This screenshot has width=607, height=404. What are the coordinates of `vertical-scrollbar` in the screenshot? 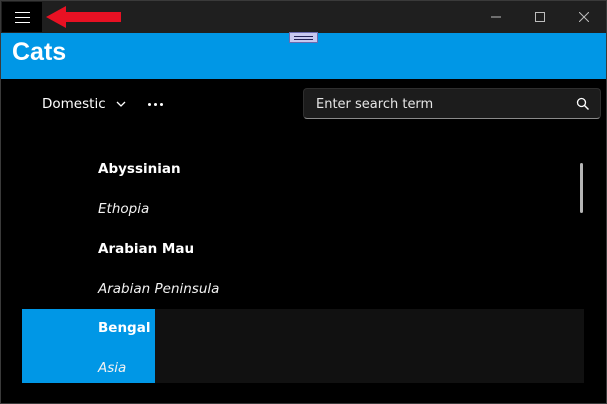 It's located at (581, 188).